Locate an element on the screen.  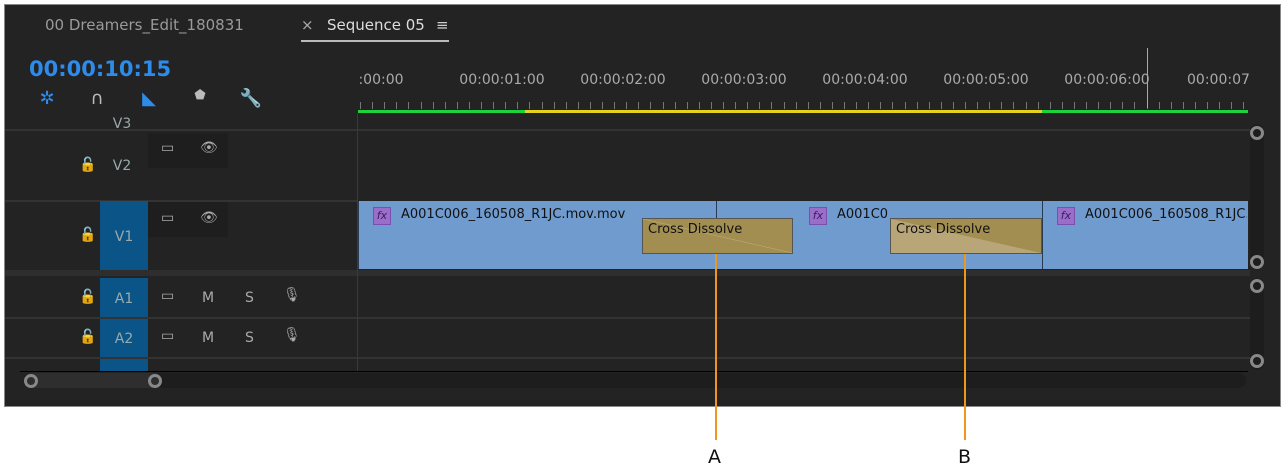
ruler-label: 00:00:05:00 is located at coordinates (986, 80).